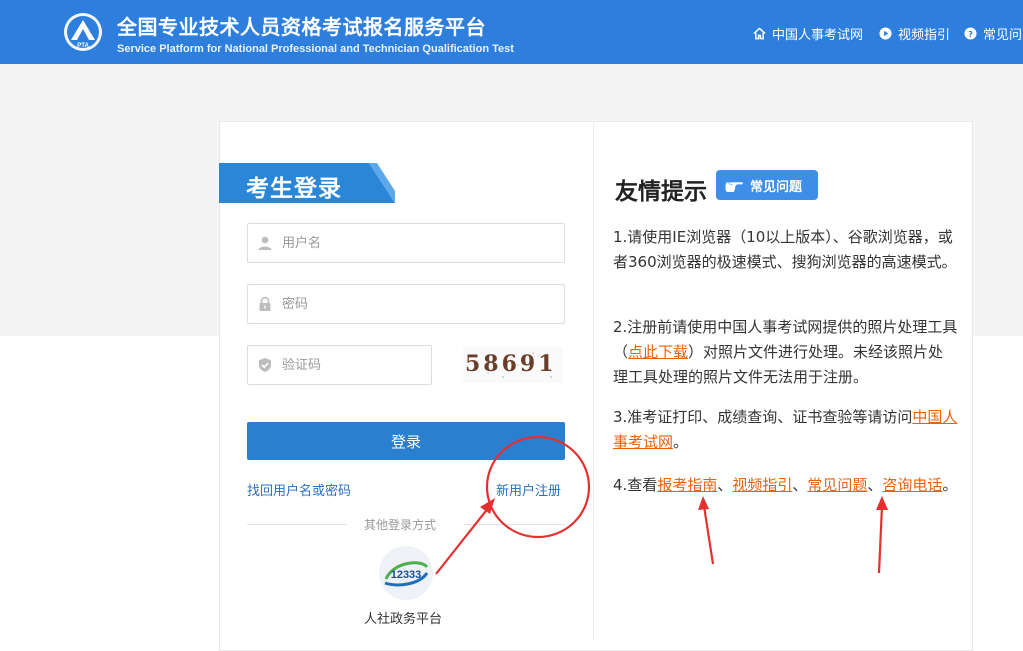  Describe the element at coordinates (593, 381) in the screenshot. I see `panel-divider` at that location.